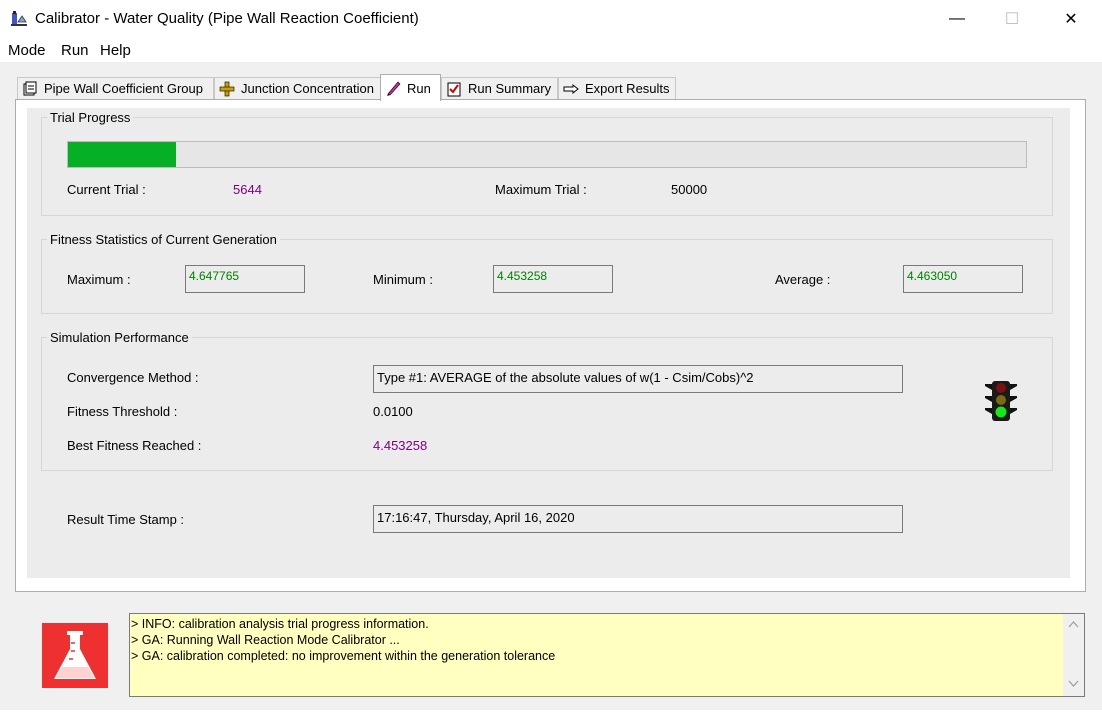  I want to click on scroll-down-icon, so click(1073, 684).